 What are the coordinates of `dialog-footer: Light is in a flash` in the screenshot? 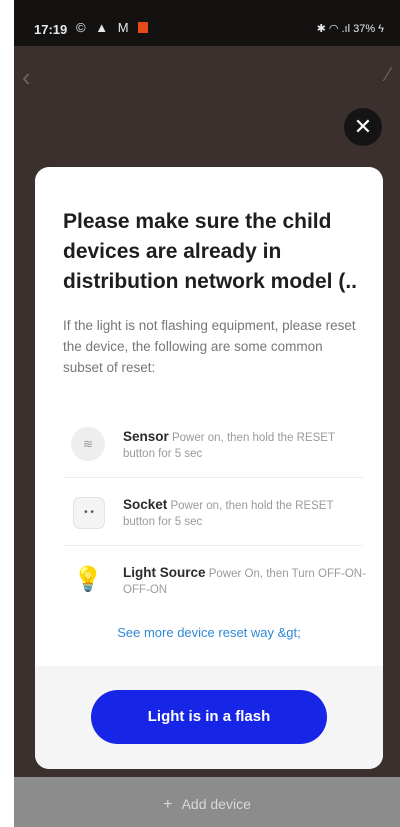 It's located at (209, 717).